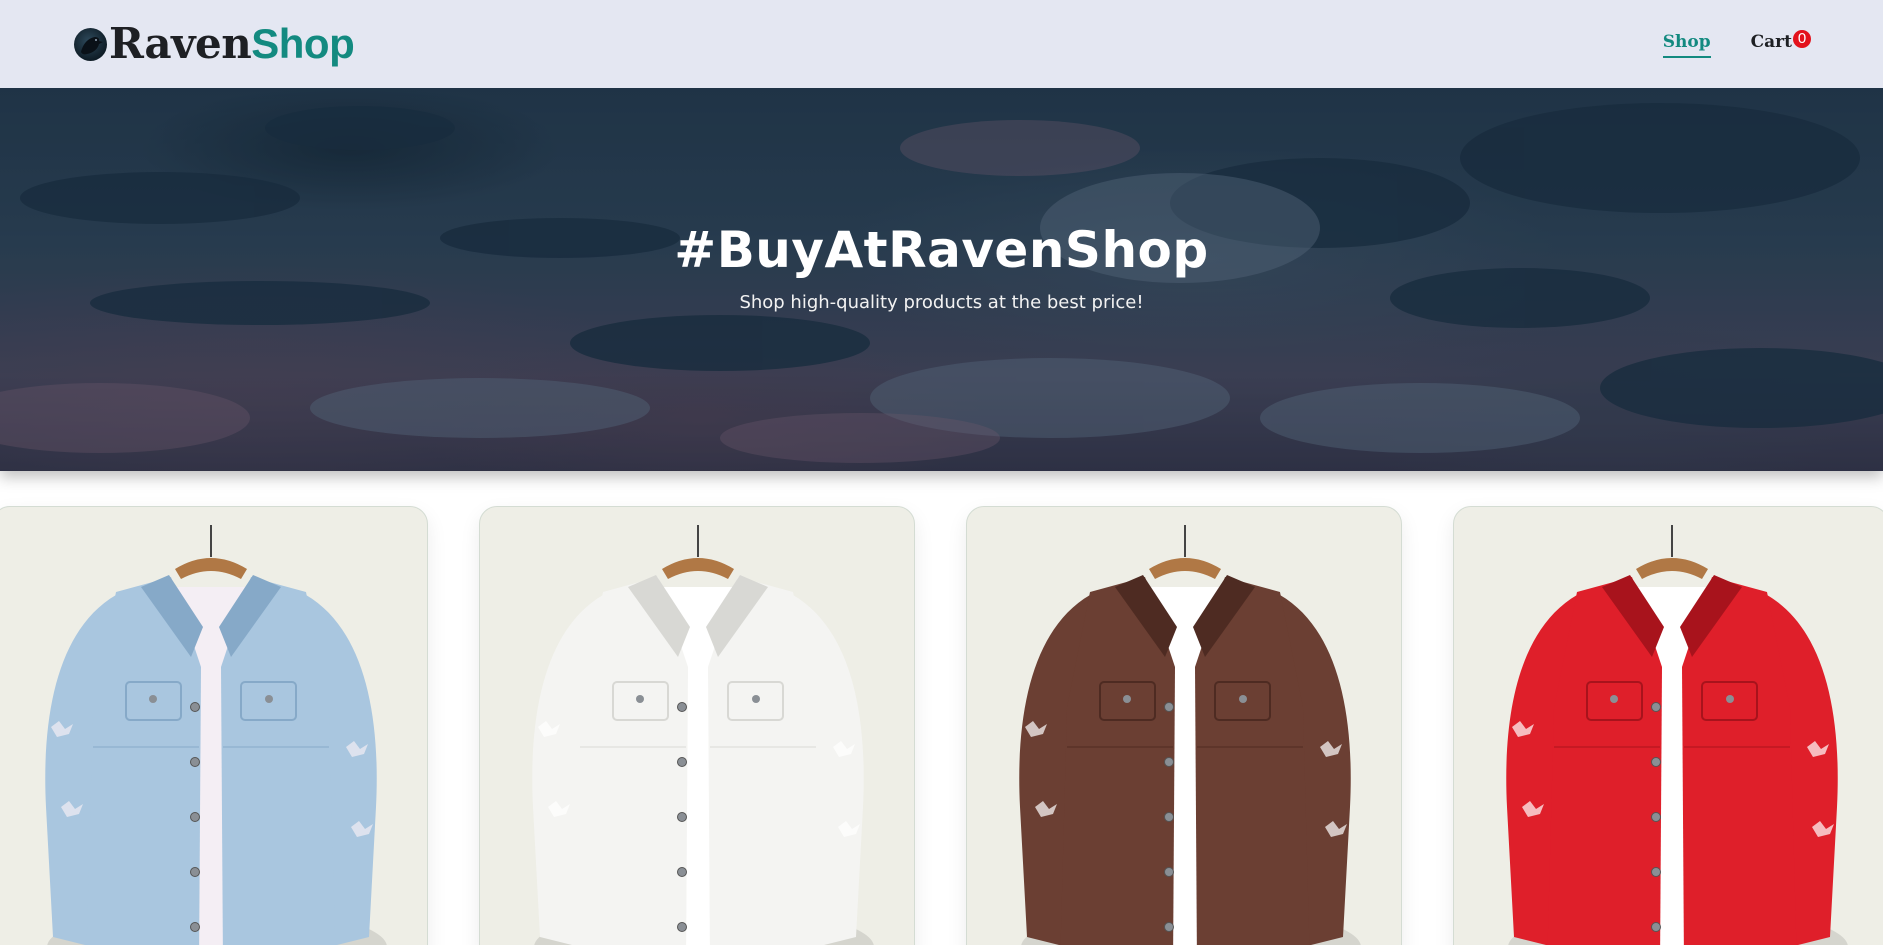  I want to click on product-image-brown-denim-jacket, so click(1190, 735).